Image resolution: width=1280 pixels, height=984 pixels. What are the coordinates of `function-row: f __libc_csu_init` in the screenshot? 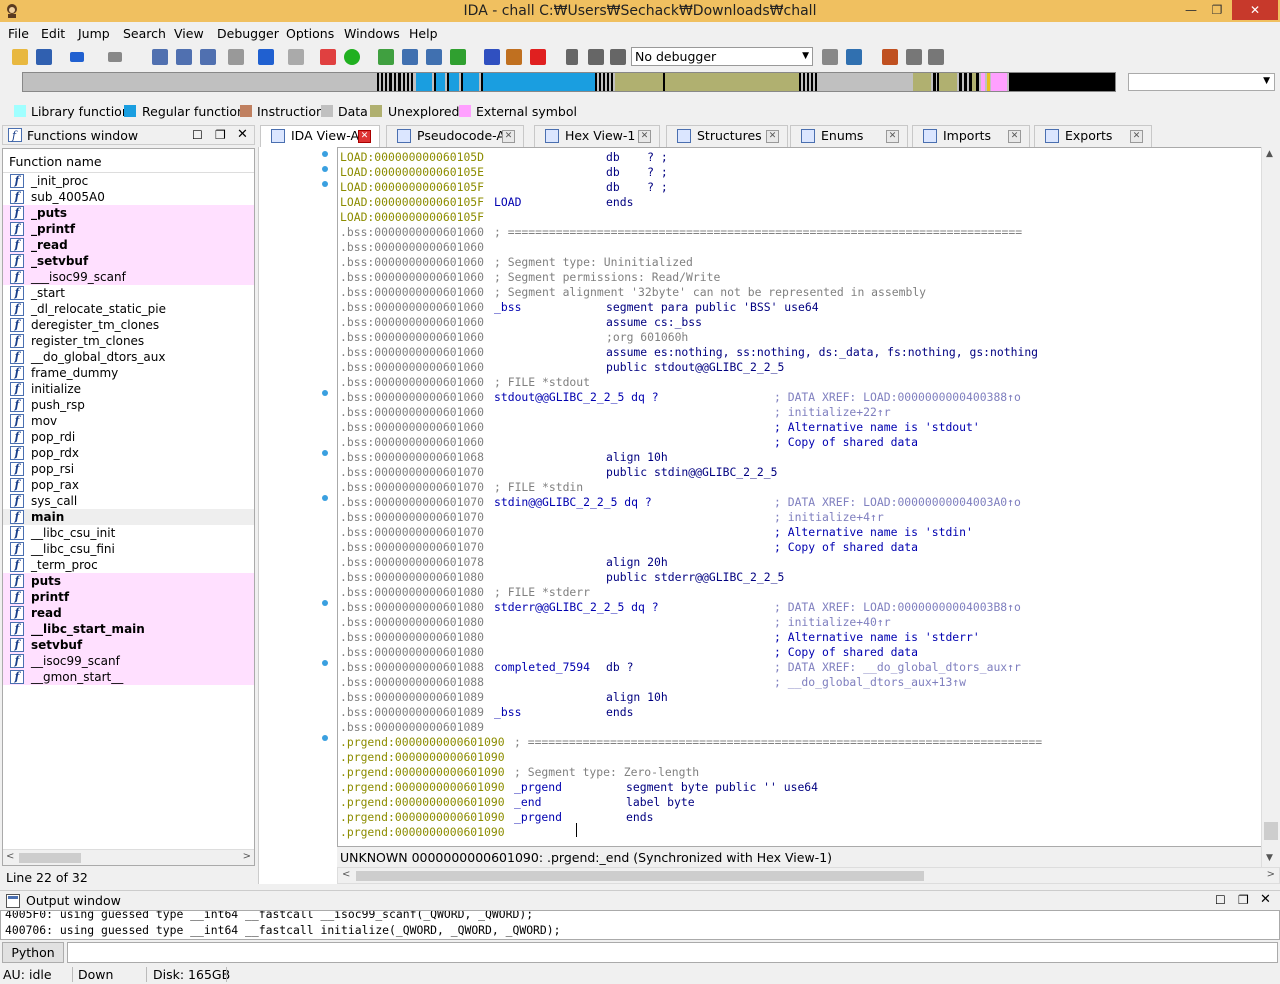 It's located at (128, 533).